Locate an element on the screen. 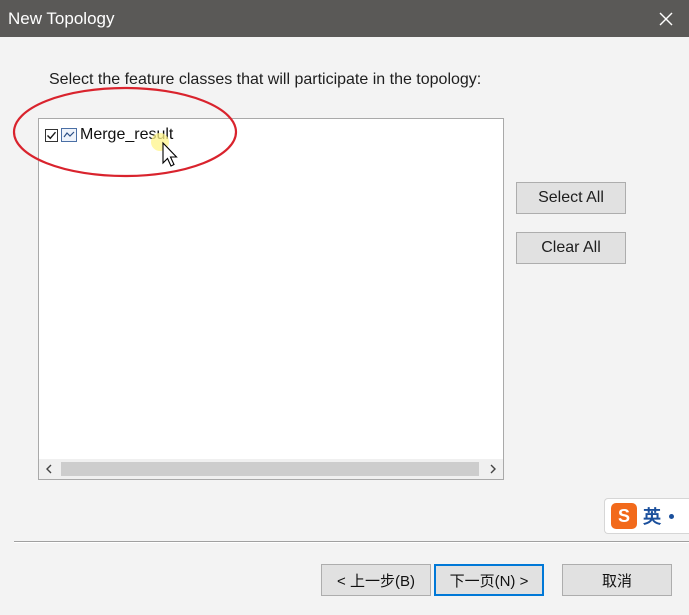  line-feature-class-icon is located at coordinates (69, 135).